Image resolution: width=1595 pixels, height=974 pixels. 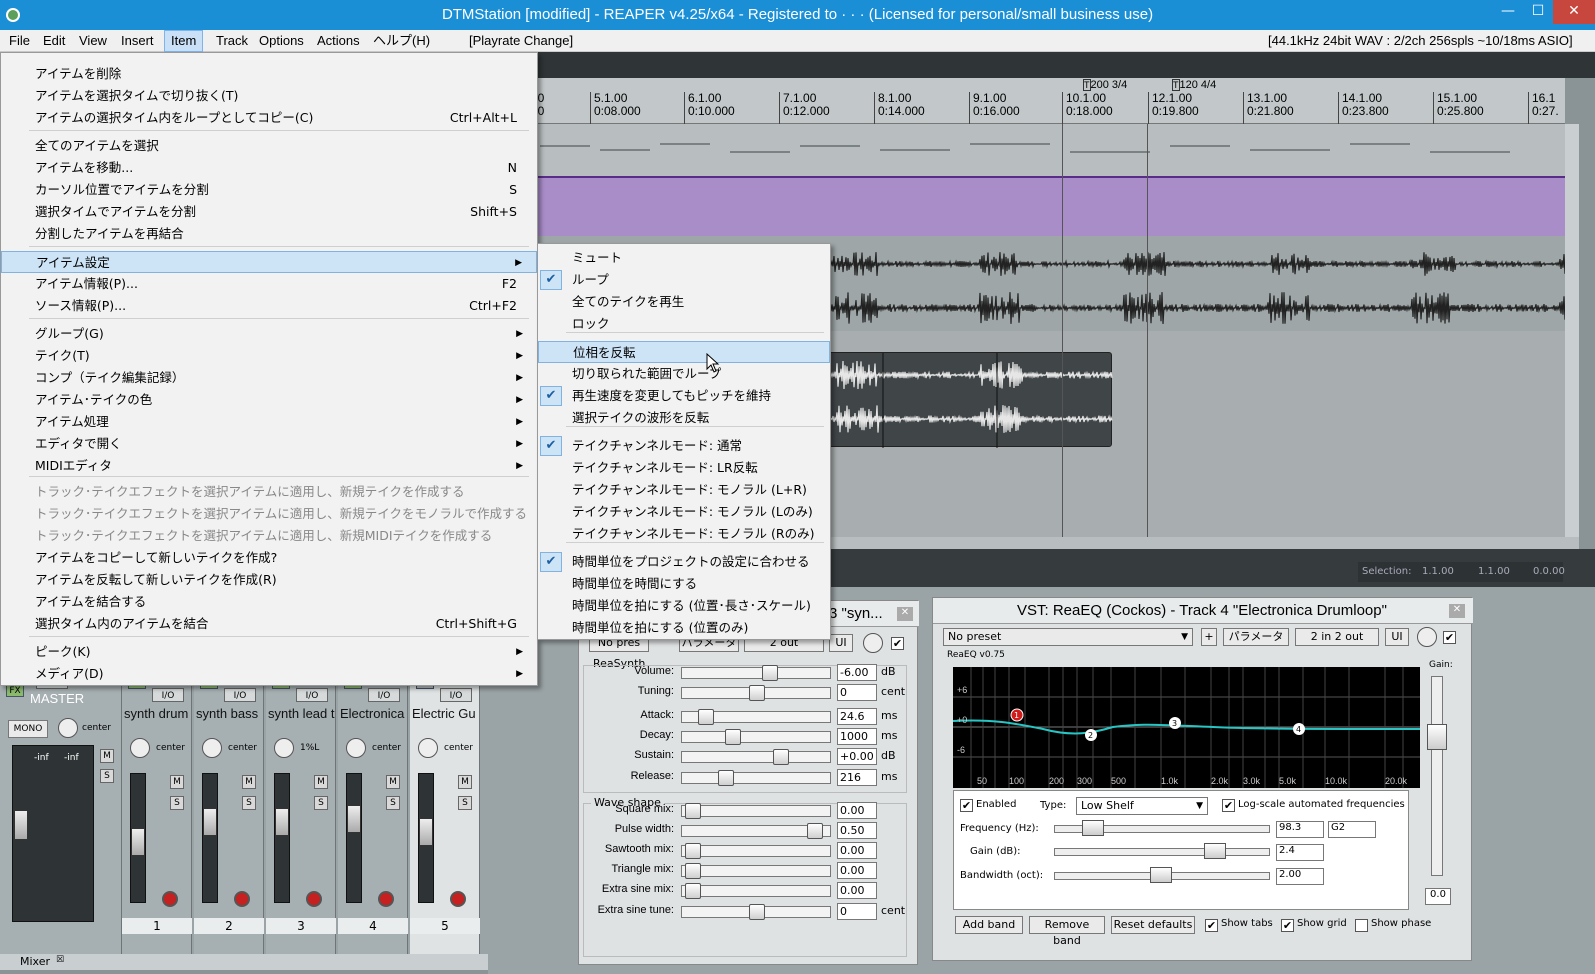 What do you see at coordinates (684, 562) in the screenshot?
I see `submenu-item: ✔ 時間単位をプロジェクトの設定に合わせる` at bounding box center [684, 562].